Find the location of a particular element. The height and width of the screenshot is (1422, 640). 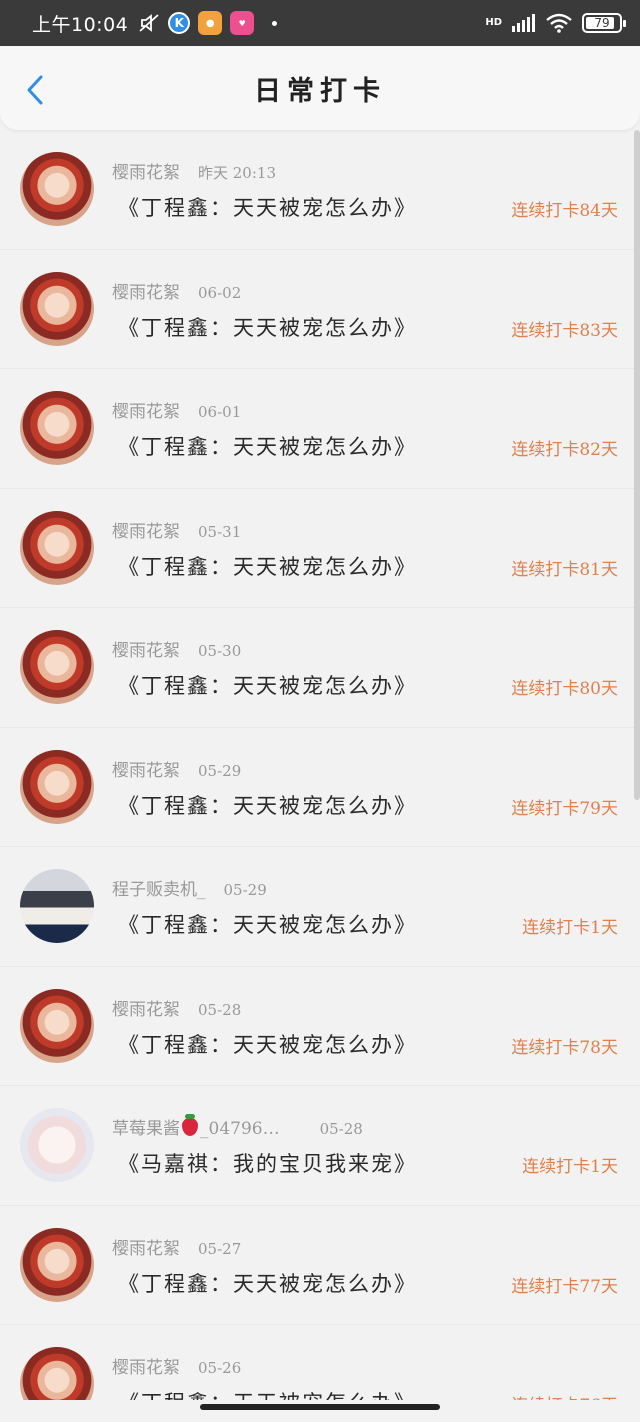

user-line: 樱雨花絮 05-30 is located at coordinates (176, 648).